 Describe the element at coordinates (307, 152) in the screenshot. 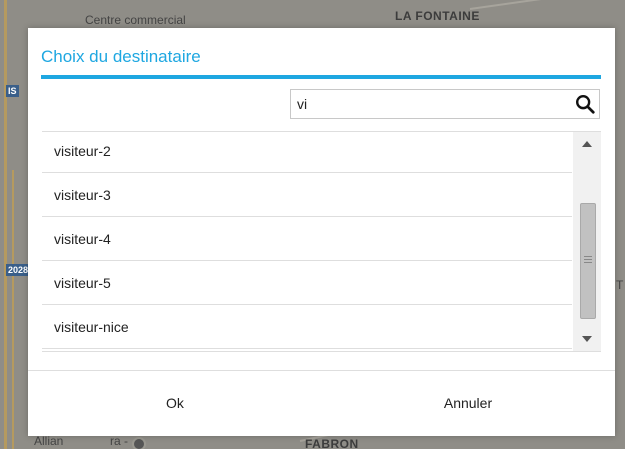

I see `list-item: visiteur-2` at that location.